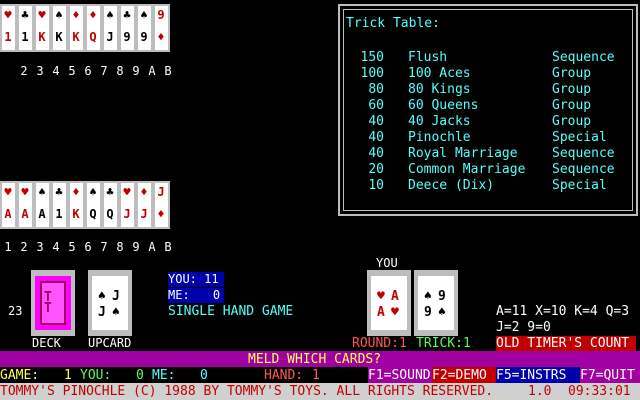 The width and height of the screenshot is (640, 400). I want to click on trick-you-label: YOU, so click(387, 263).